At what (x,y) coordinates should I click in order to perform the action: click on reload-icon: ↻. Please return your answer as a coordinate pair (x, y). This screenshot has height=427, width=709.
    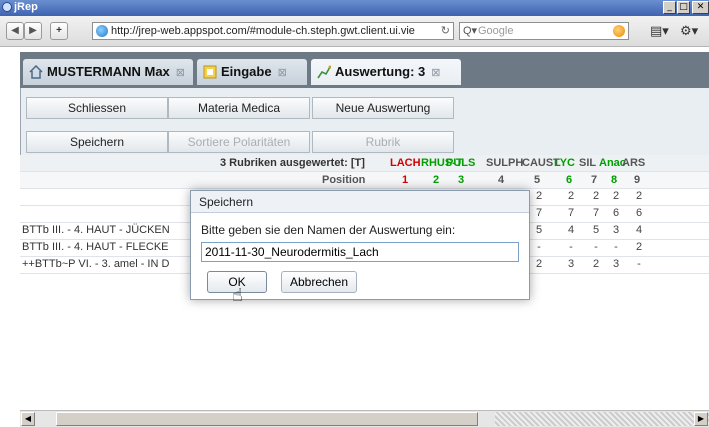
    Looking at the image, I should click on (445, 31).